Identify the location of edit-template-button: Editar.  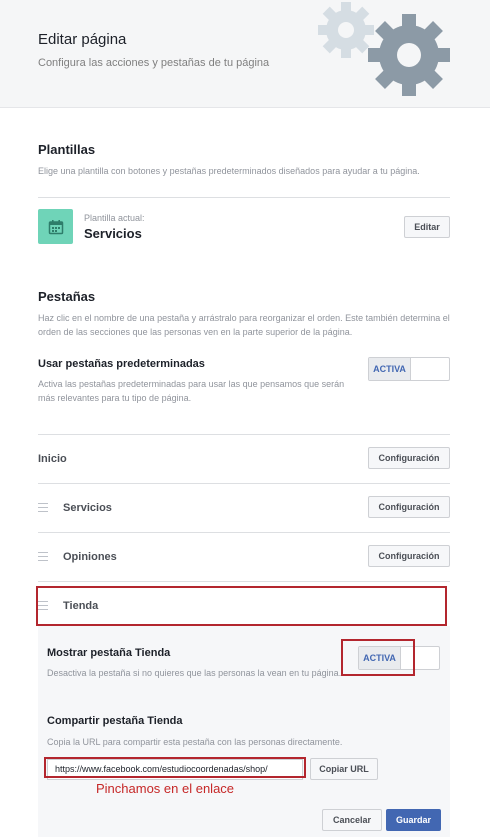
(427, 227).